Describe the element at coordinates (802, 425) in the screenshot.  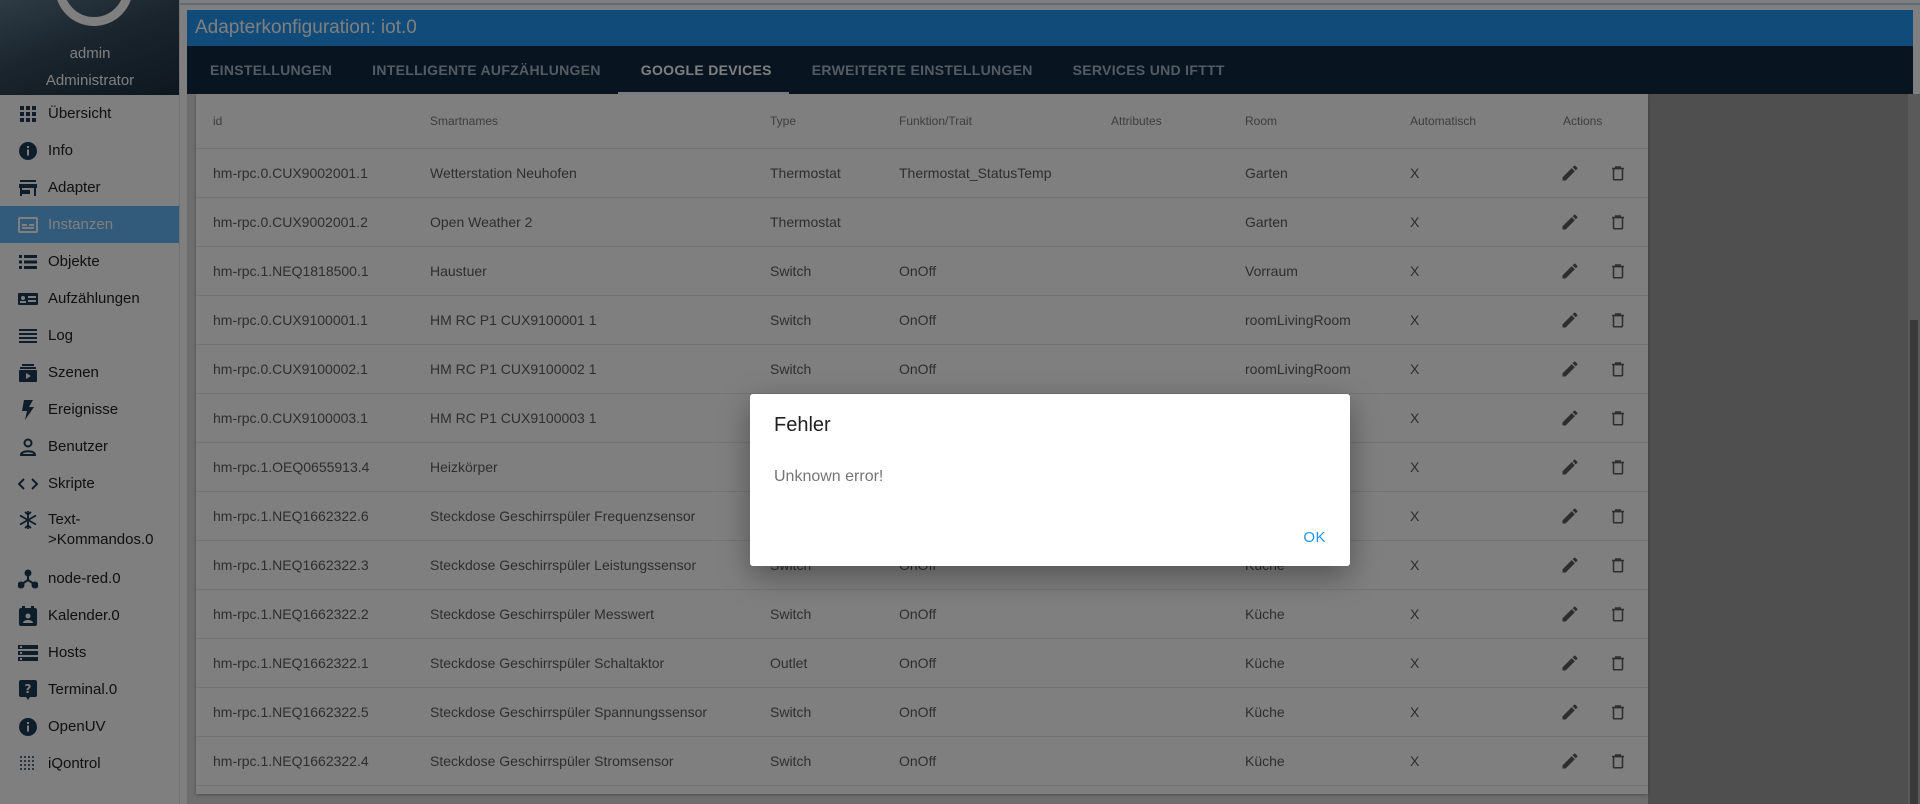
I see `dialog-title: Fehler` at that location.